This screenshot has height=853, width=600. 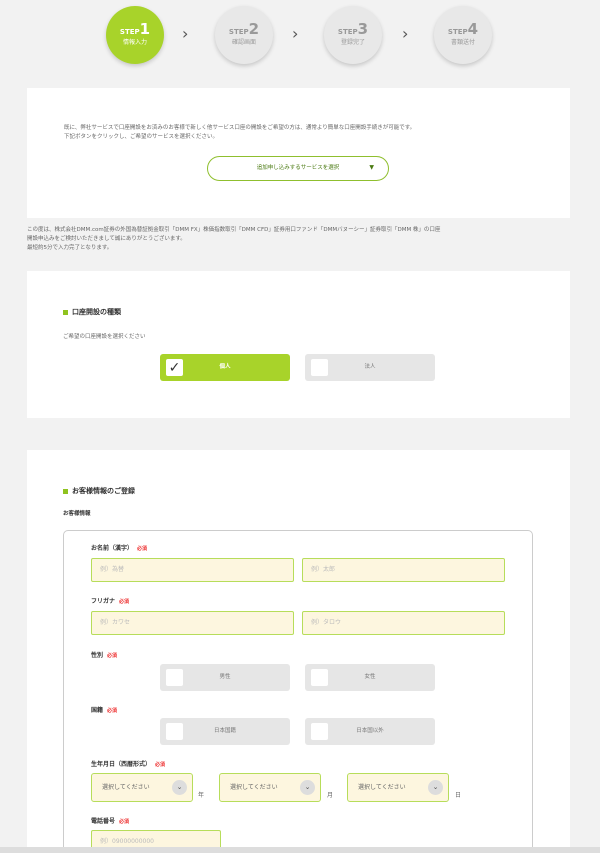 What do you see at coordinates (77, 514) in the screenshot?
I see `customer-info-subtitle: お客様情報` at bounding box center [77, 514].